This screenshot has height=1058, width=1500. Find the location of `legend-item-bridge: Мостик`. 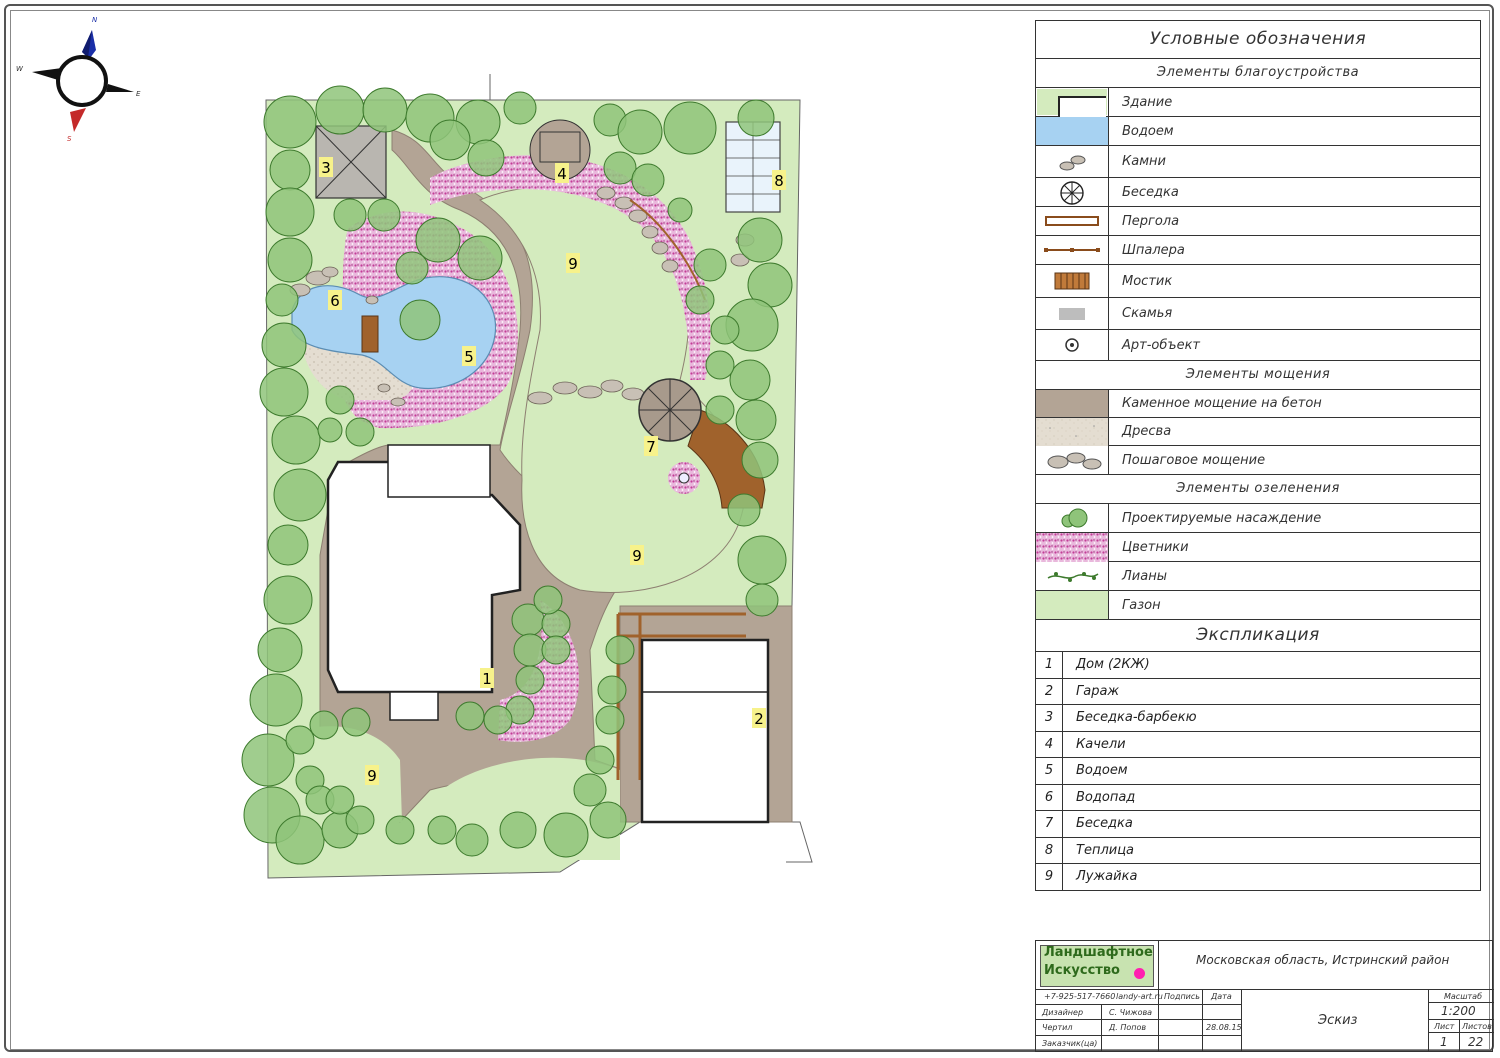

legend-item-bridge: Мостик is located at coordinates (1258, 281).